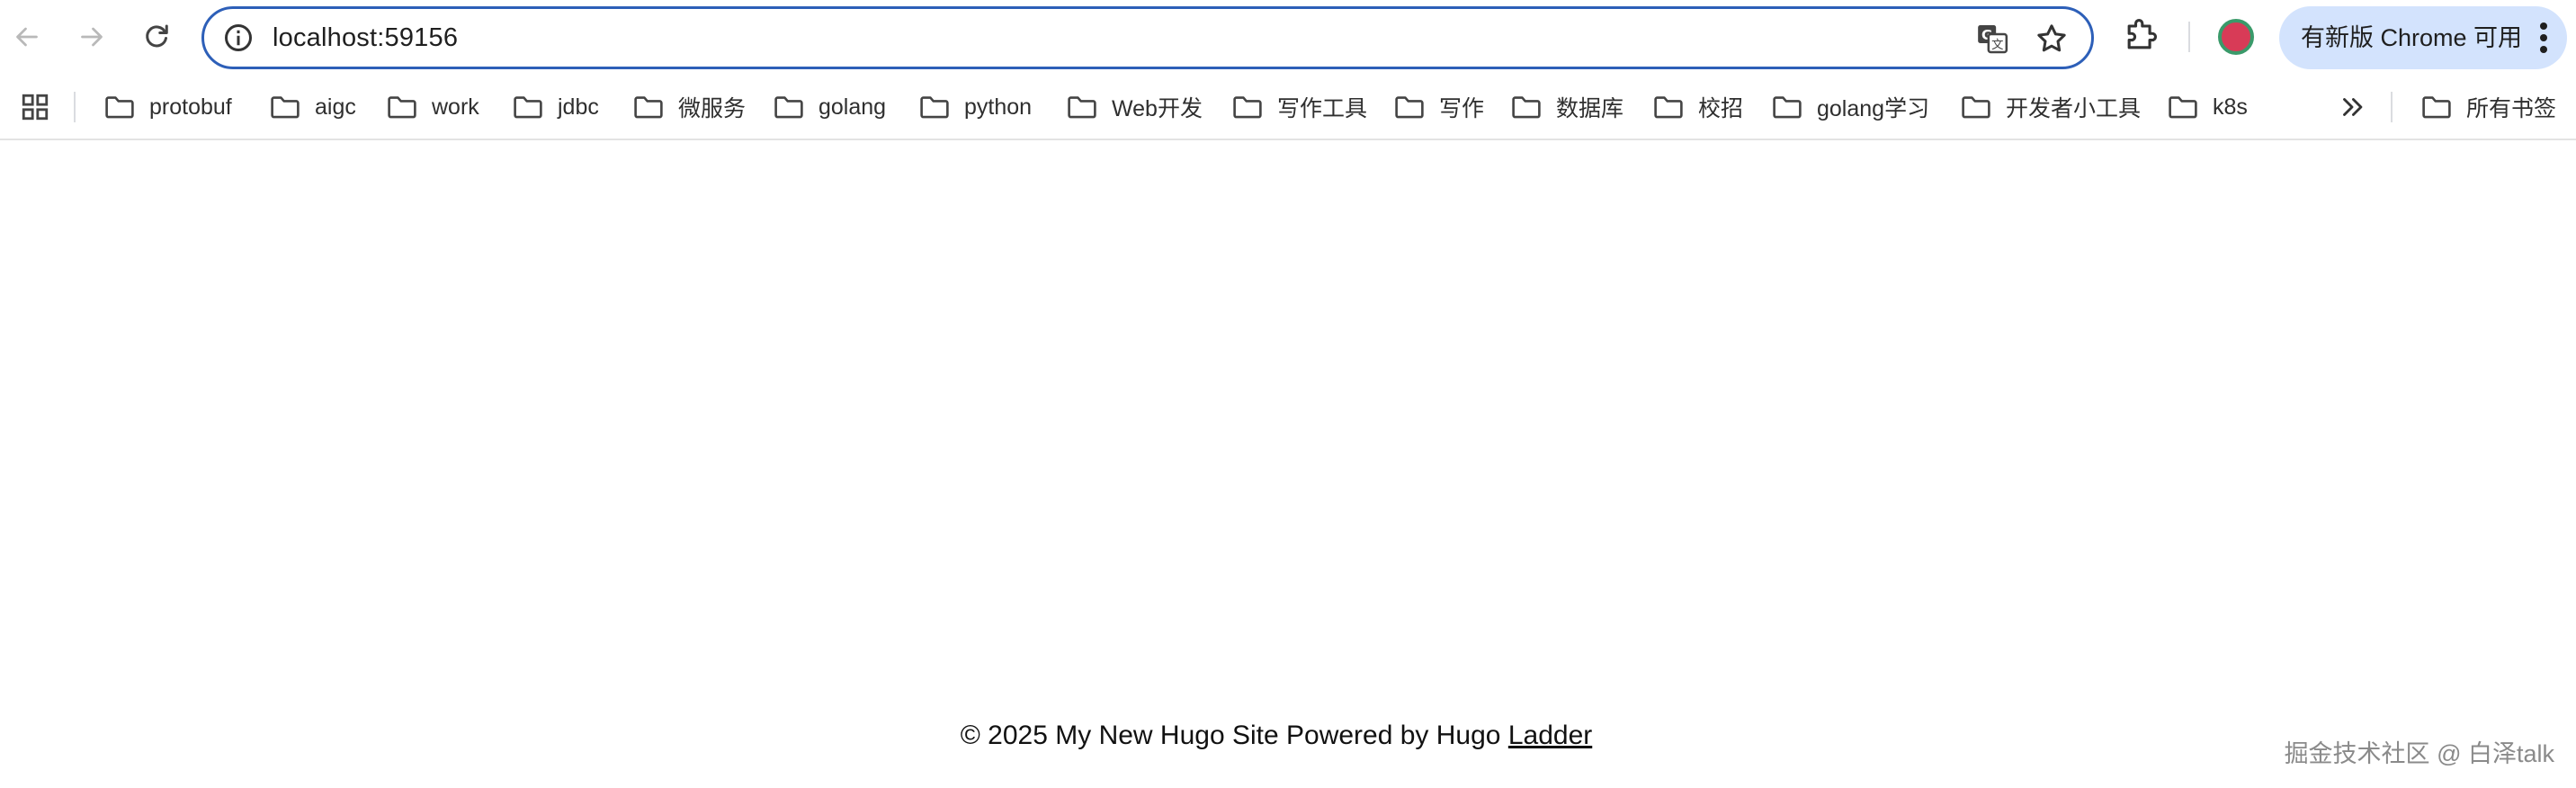 Image resolution: width=2576 pixels, height=788 pixels. I want to click on bookmark-folder-label: 写作工具, so click(1322, 108).